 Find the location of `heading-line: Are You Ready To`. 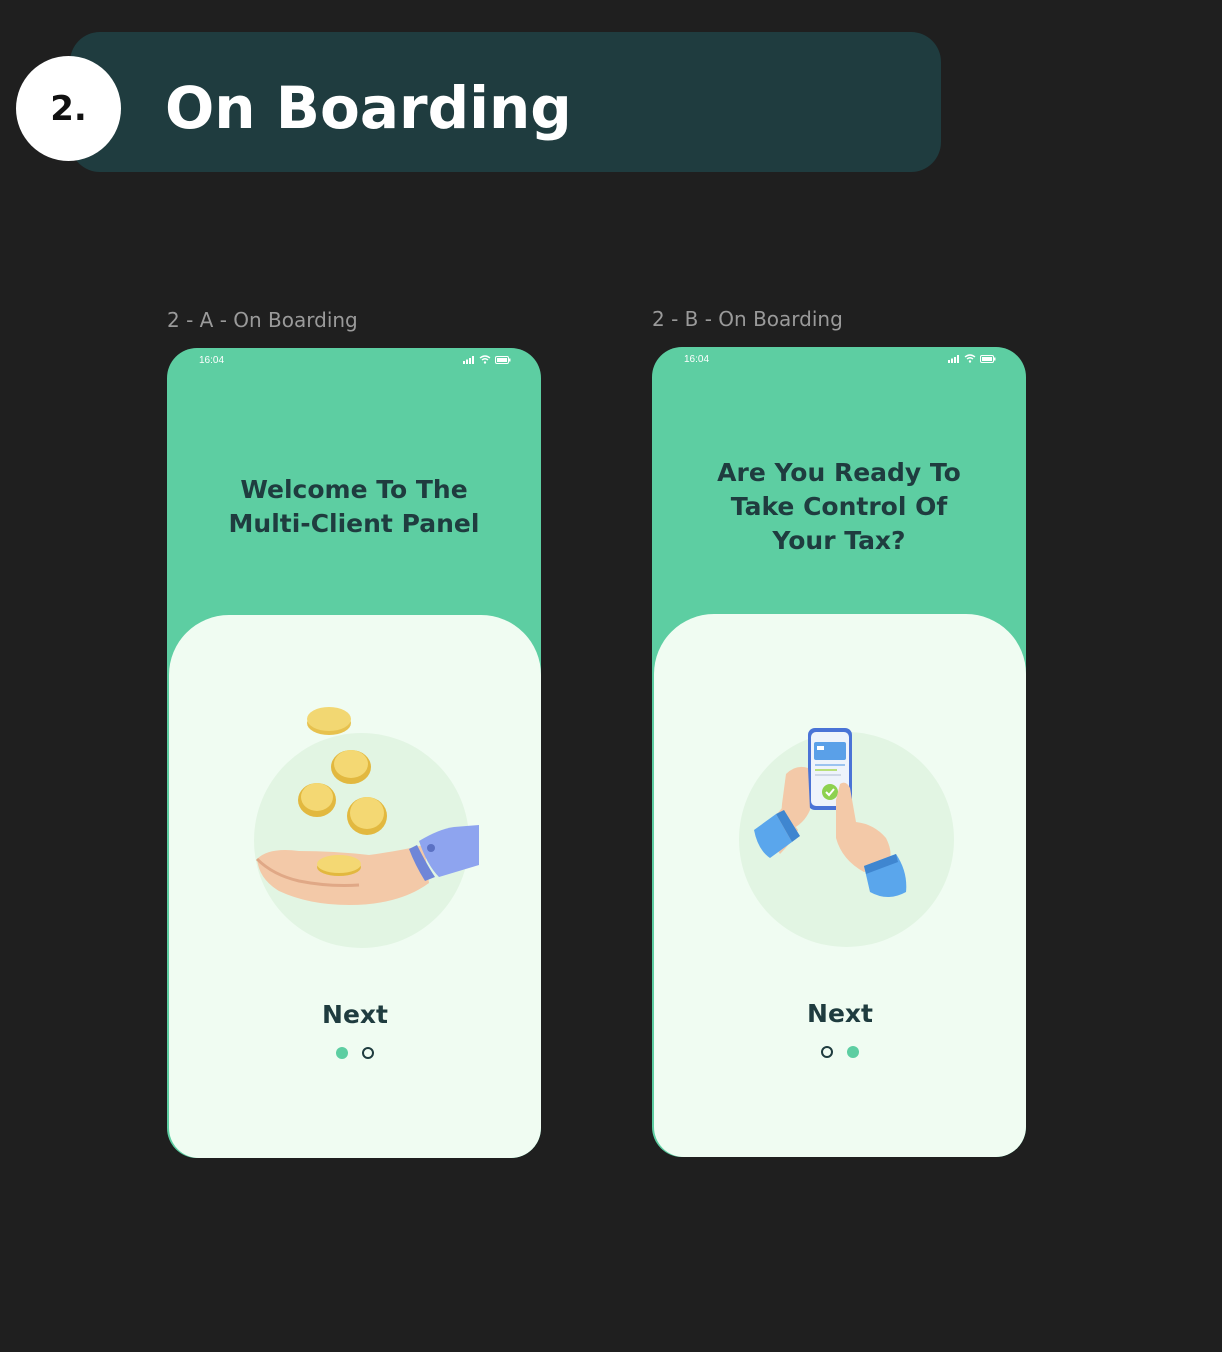

heading-line: Are You Ready To is located at coordinates (839, 472).